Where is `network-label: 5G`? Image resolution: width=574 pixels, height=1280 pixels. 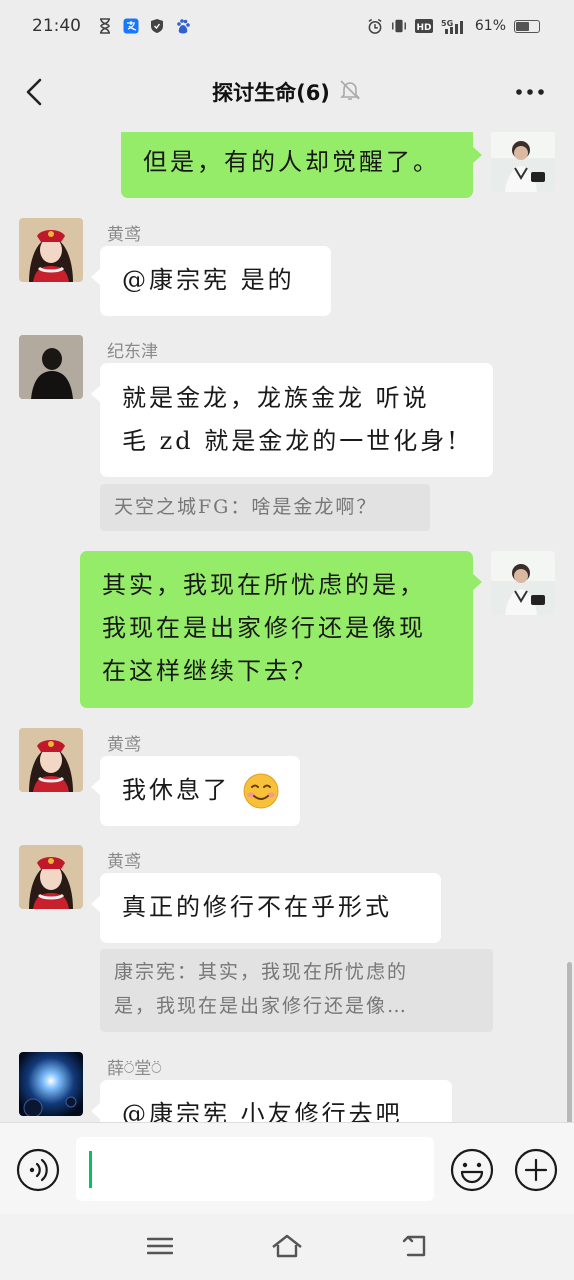 network-label: 5G is located at coordinates (447, 23).